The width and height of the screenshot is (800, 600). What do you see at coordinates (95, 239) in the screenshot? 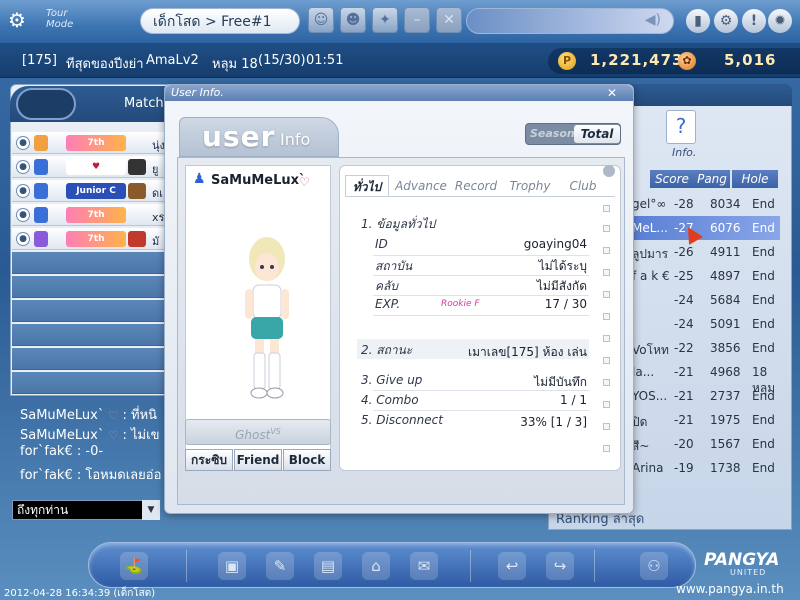
I see `player-row: ● 7th มั` at bounding box center [95, 239].